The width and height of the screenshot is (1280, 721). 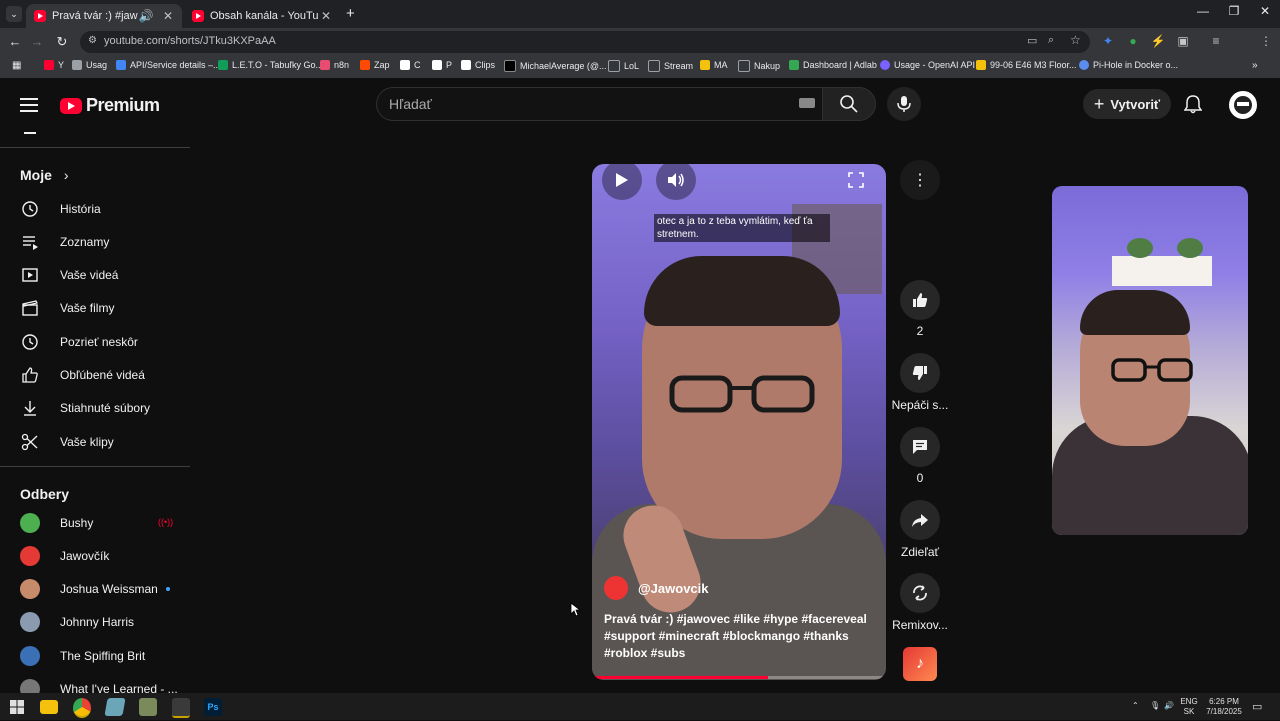 I want to click on reload-icon: ↻, so click(x=62, y=42).